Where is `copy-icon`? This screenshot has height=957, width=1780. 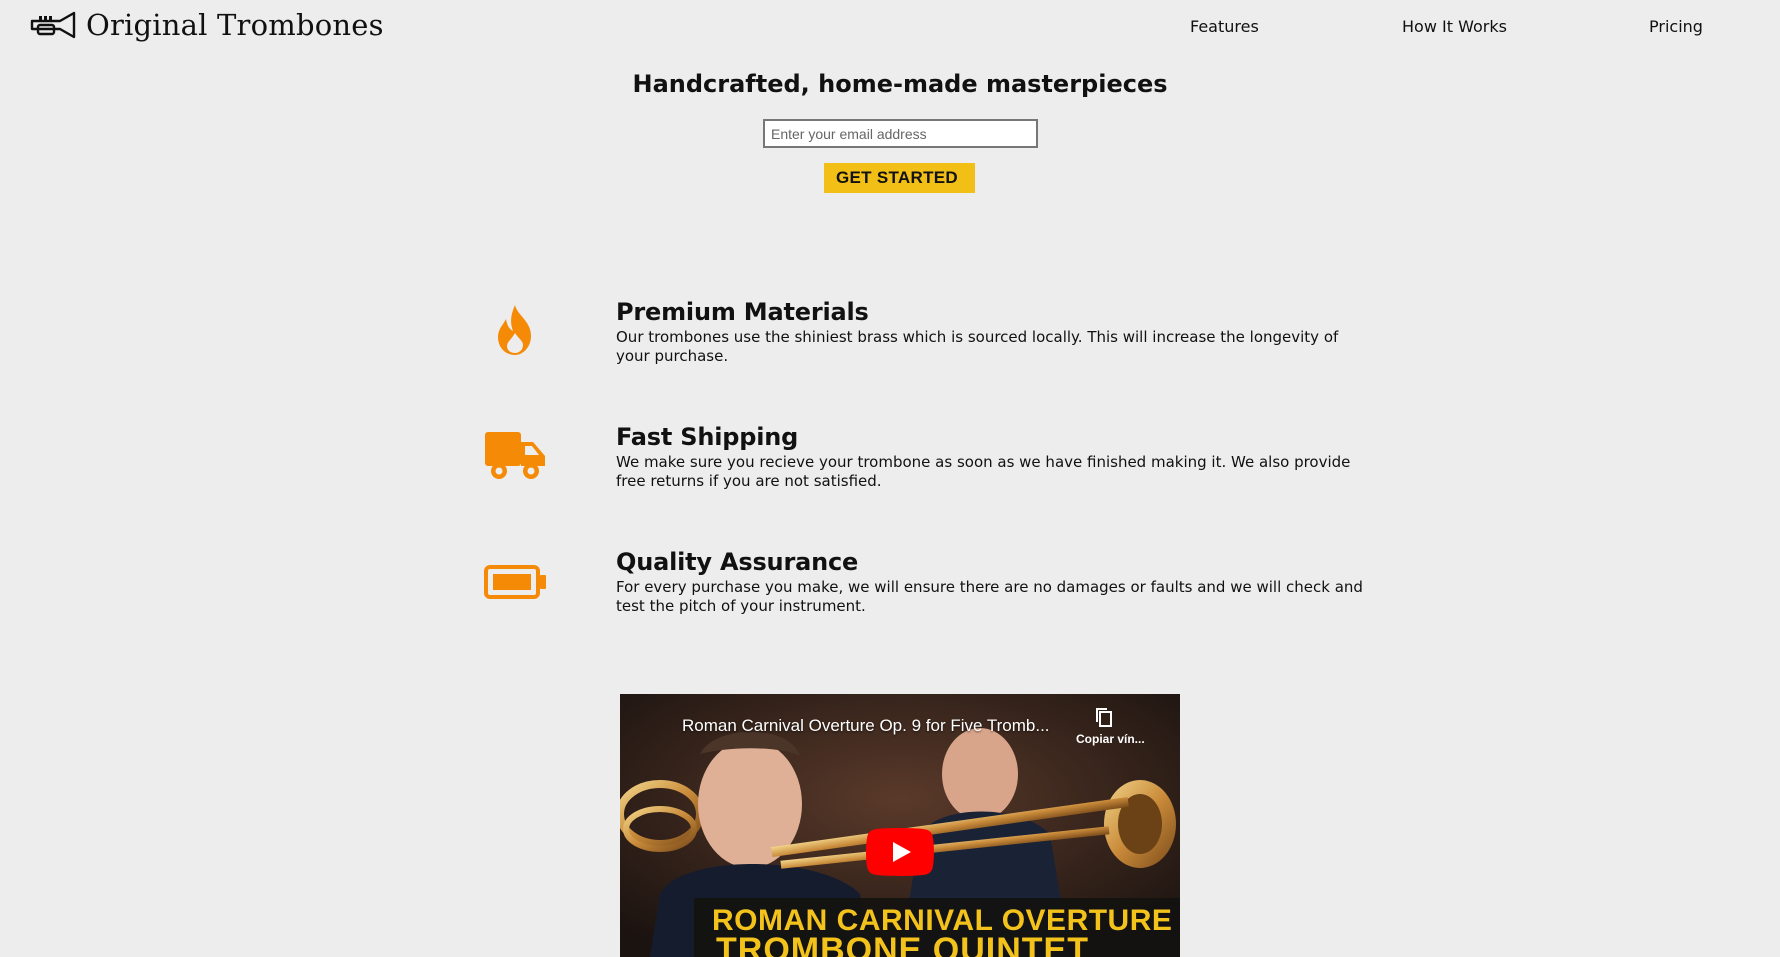
copy-icon is located at coordinates (1104, 717).